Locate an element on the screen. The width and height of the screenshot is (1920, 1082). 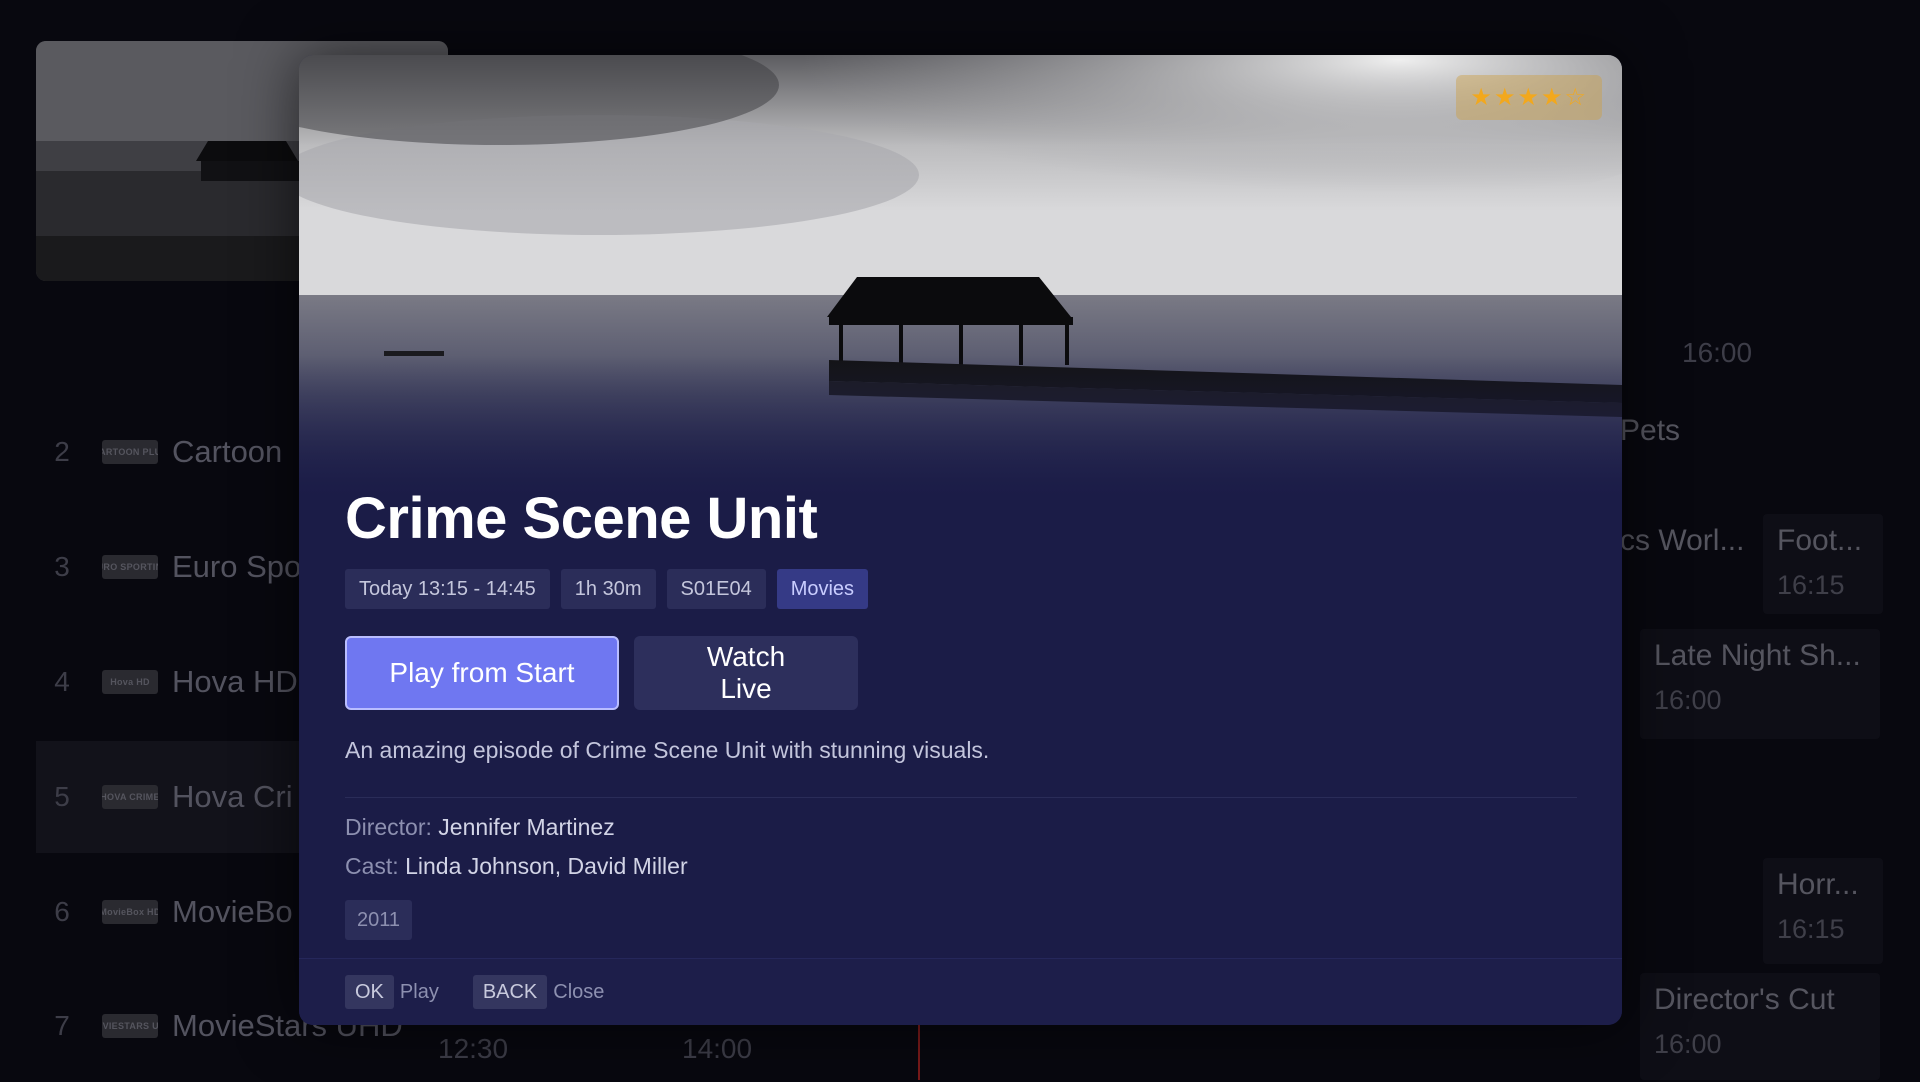
action-buttons: Play from Start Watch Live is located at coordinates (601, 673).